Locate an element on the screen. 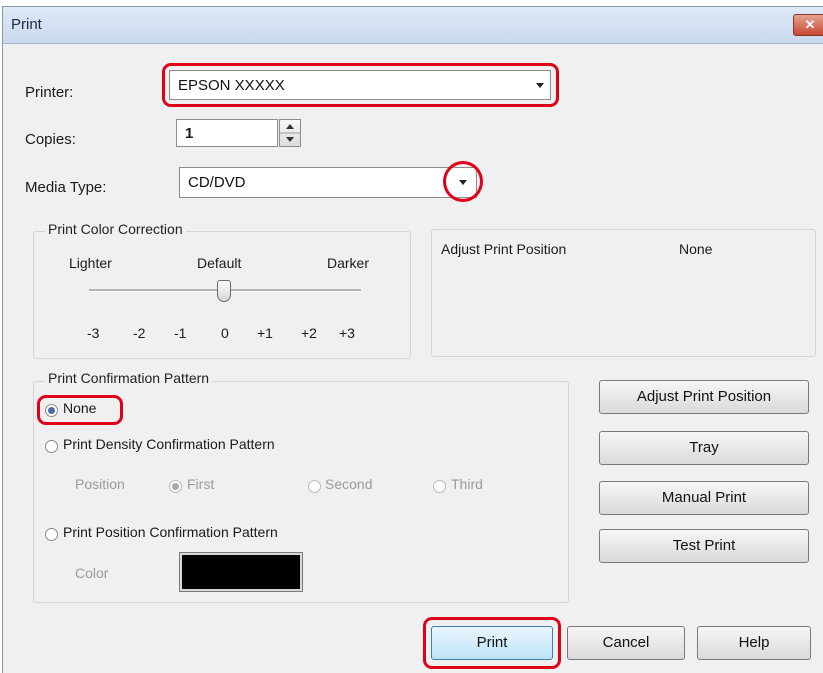 This screenshot has width=823, height=673. highlight-print is located at coordinates (492, 643).